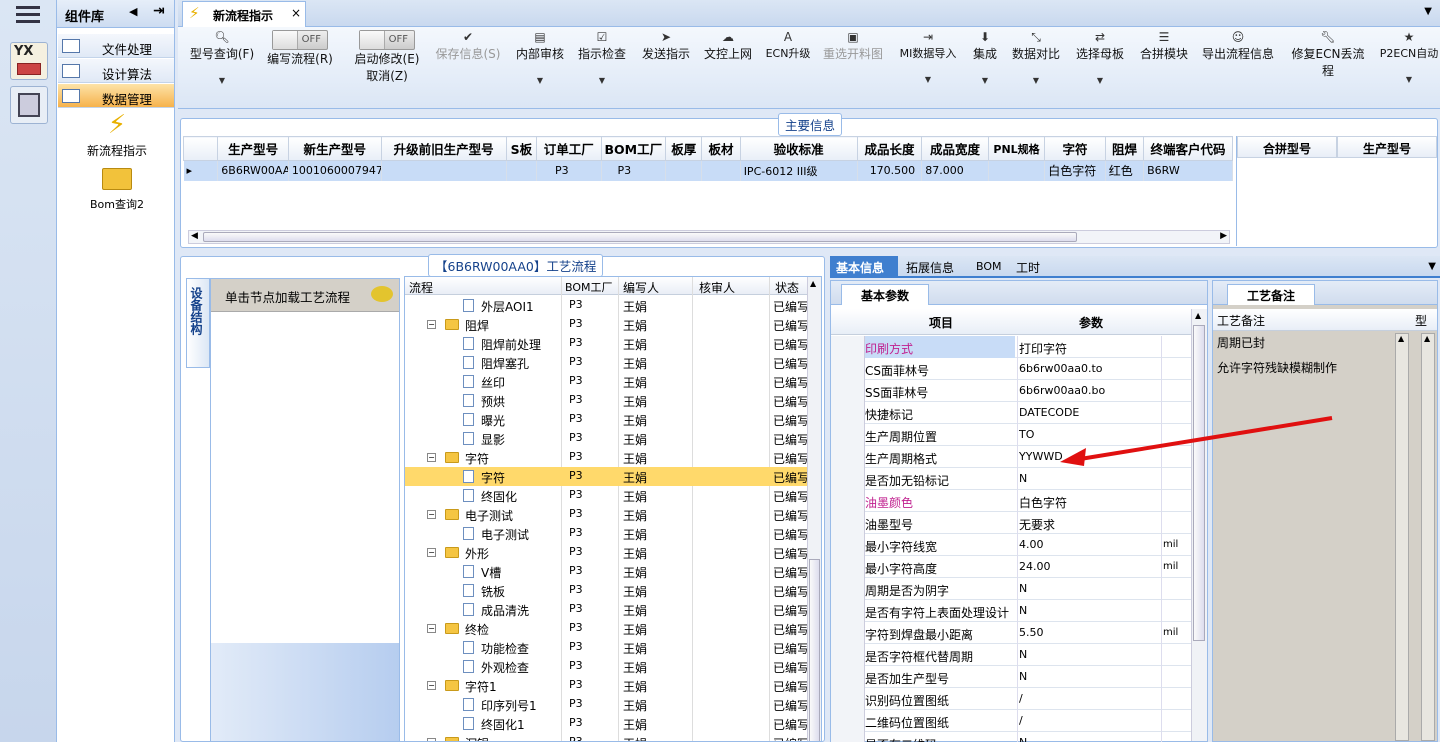 The height and width of the screenshot is (742, 1440). I want to click on pin-icon: ⇥, so click(159, 11).